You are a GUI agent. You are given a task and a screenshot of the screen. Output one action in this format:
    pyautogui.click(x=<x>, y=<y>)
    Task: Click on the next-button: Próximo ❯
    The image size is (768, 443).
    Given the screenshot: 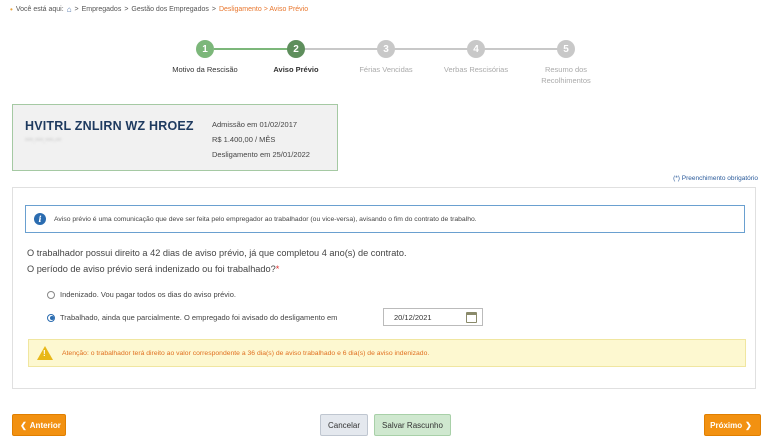 What is the action you would take?
    pyautogui.click(x=732, y=425)
    